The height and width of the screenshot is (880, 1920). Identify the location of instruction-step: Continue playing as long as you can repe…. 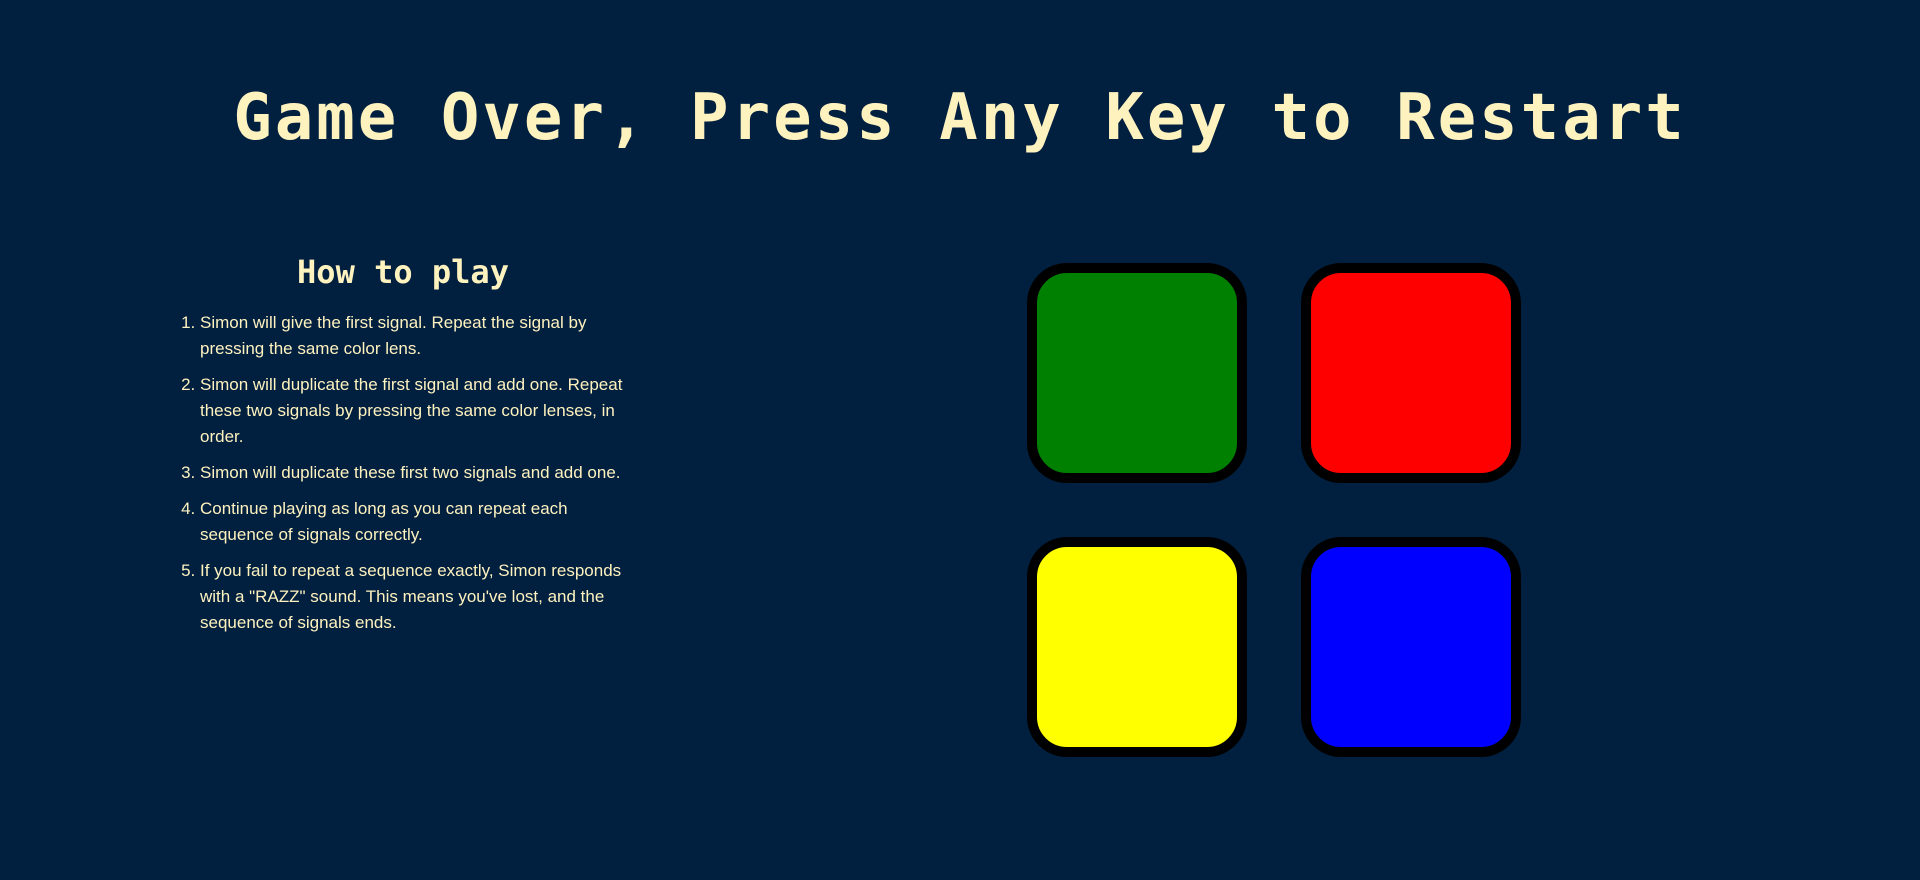
(414, 522).